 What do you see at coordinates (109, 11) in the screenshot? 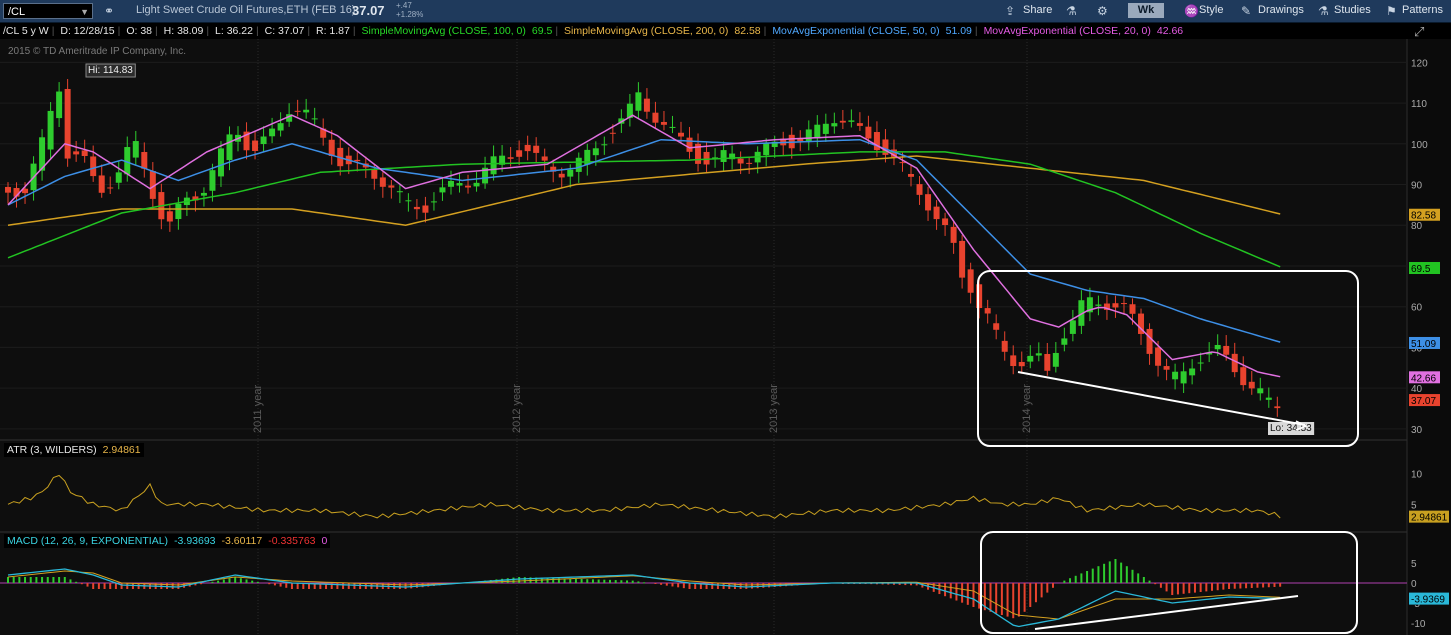
I see `link-icon: ⚭` at bounding box center [109, 11].